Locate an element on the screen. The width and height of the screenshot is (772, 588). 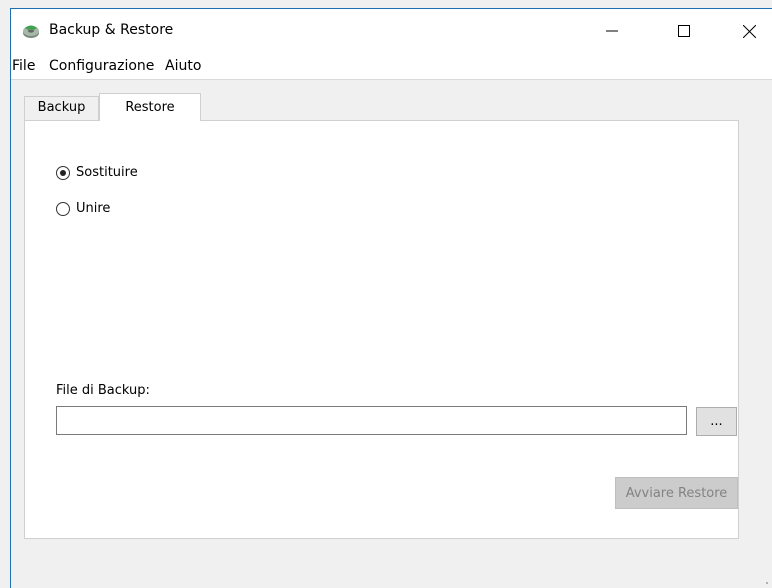
tab-backup: Backup is located at coordinates (61, 108).